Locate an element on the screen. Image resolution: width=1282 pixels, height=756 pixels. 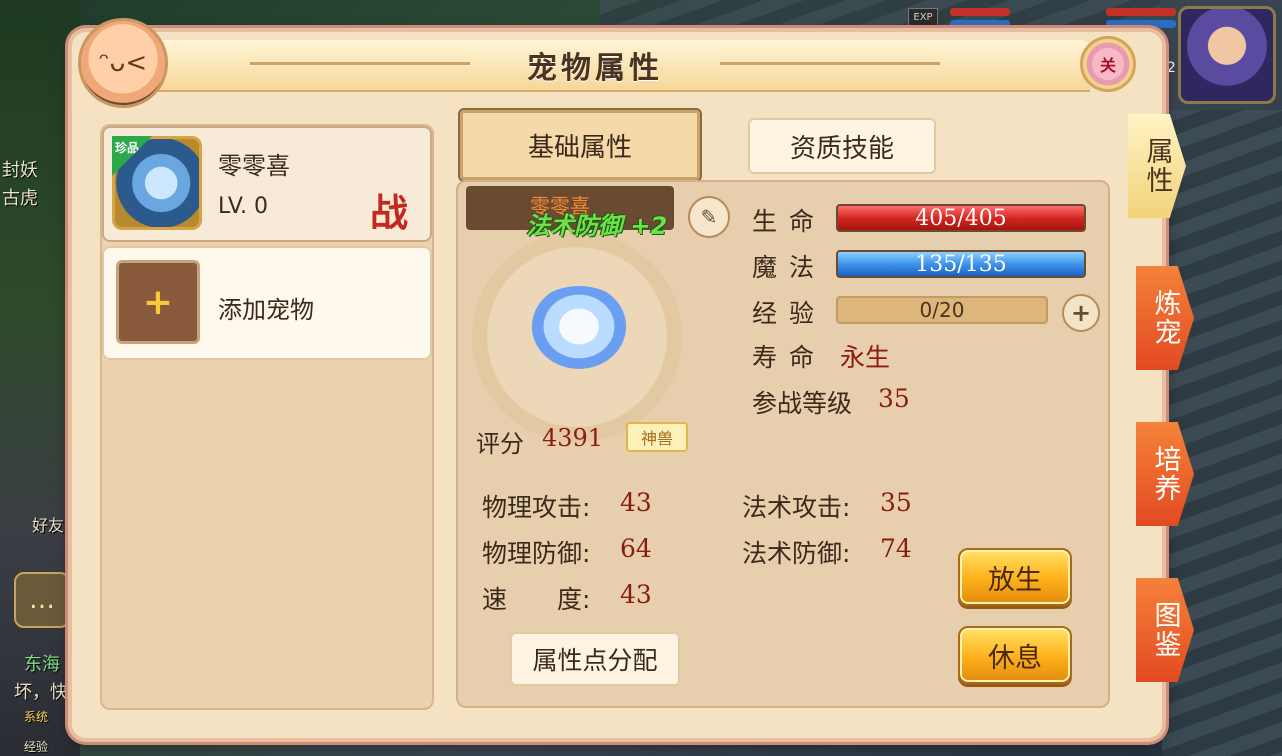
panel-title-bar: 宠物属性 is located at coordinates (595, 66).